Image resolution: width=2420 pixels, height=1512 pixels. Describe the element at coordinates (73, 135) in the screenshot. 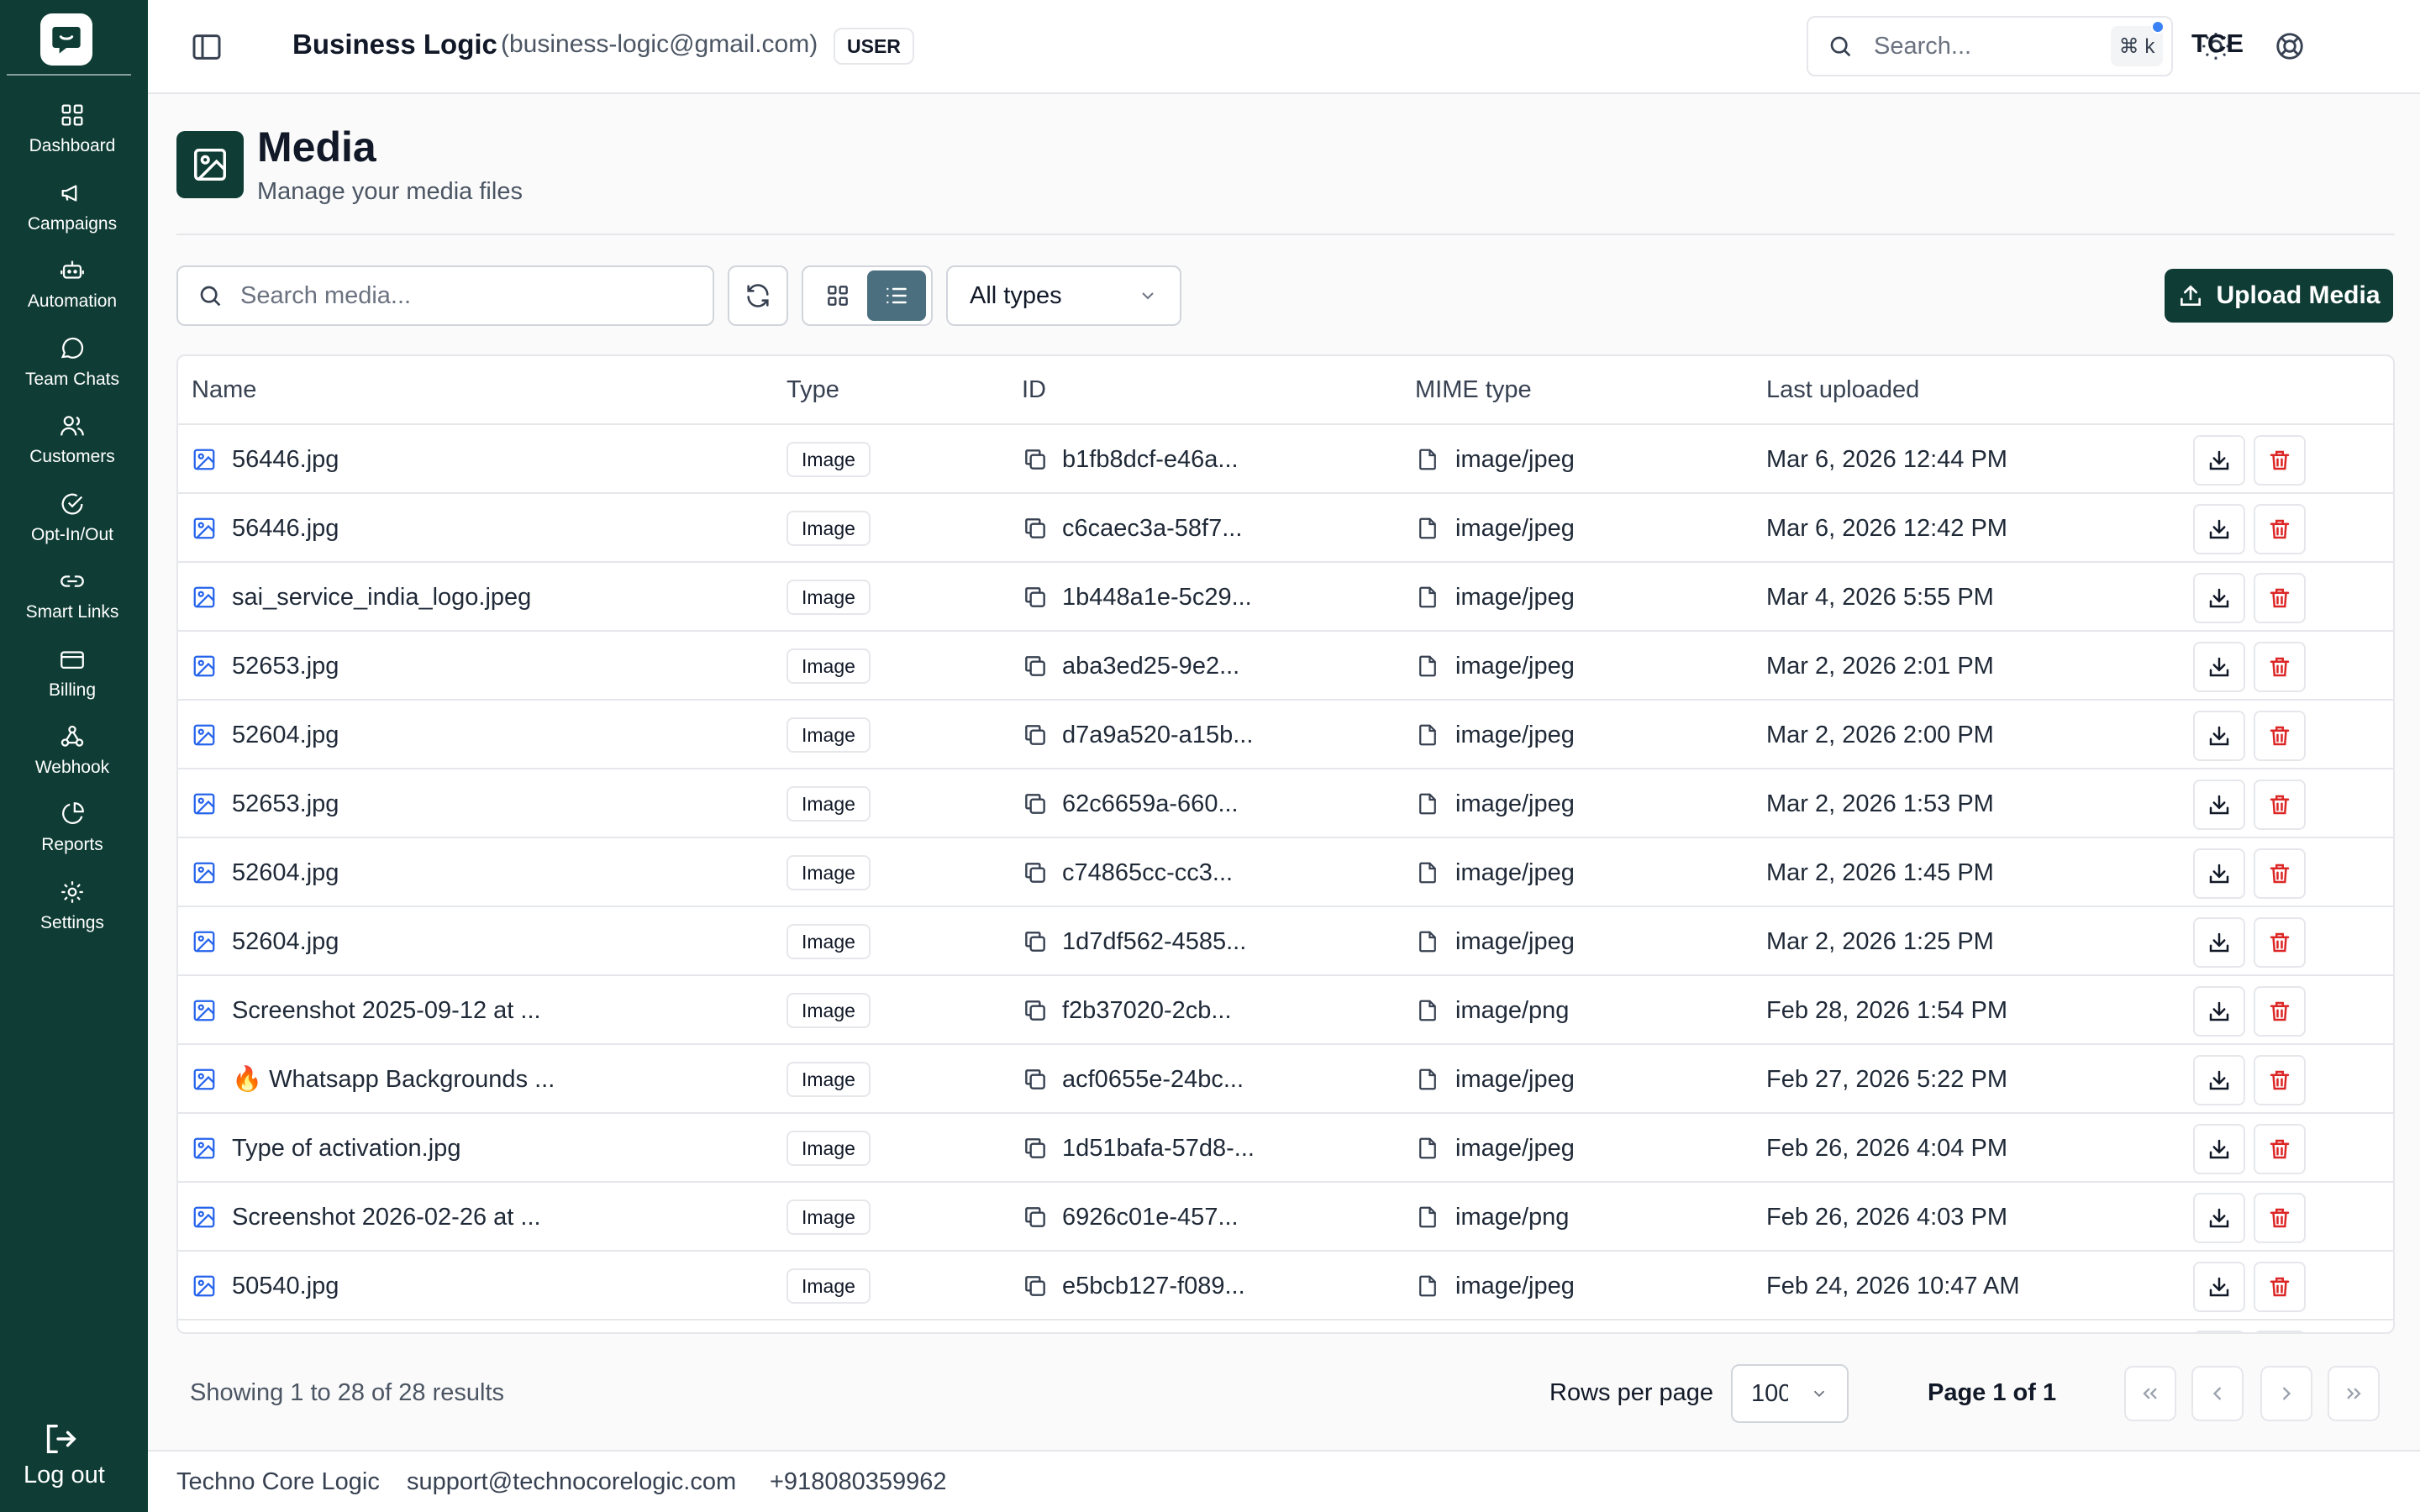

I see `sidebar-item-dashboard: Dashboard` at that location.